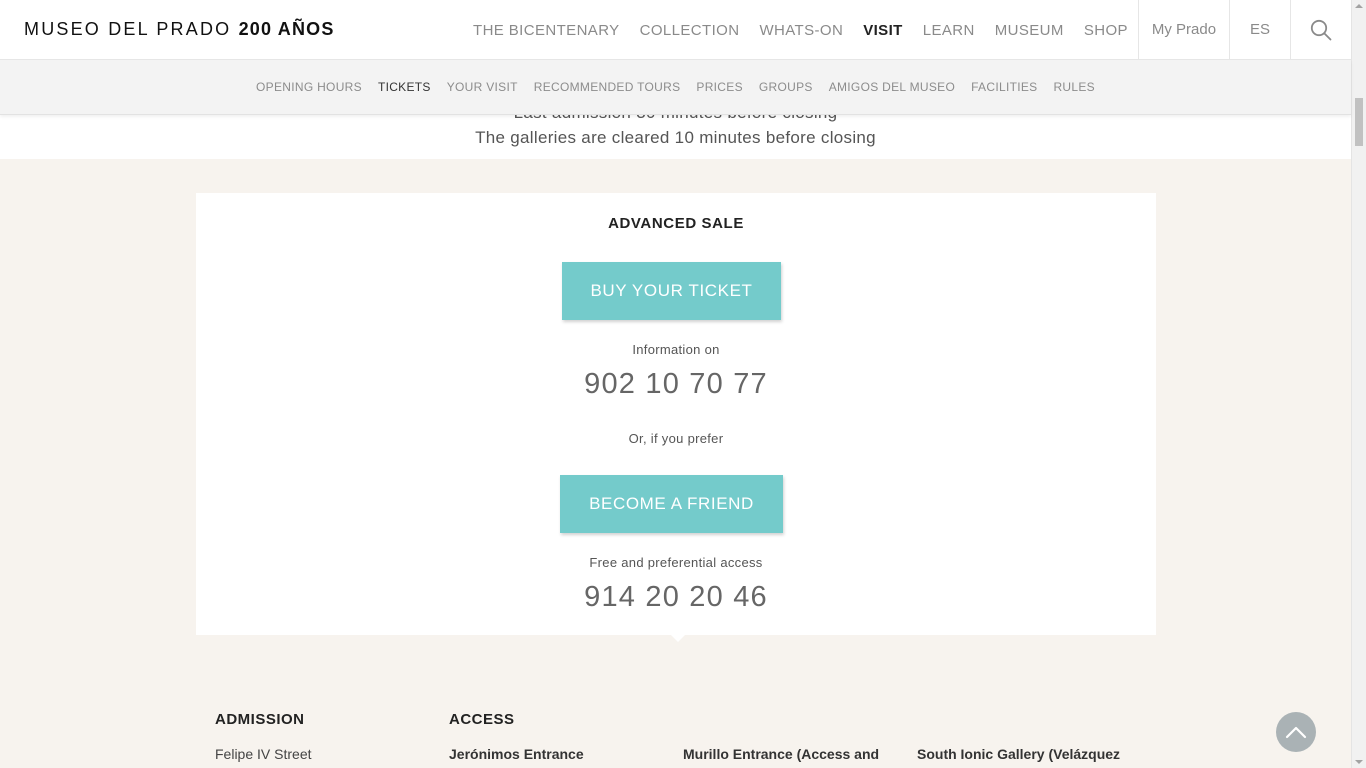 The height and width of the screenshot is (768, 1366). Describe the element at coordinates (516, 754) in the screenshot. I see `access-item-jeronimos: Jerónimos Entrance` at that location.